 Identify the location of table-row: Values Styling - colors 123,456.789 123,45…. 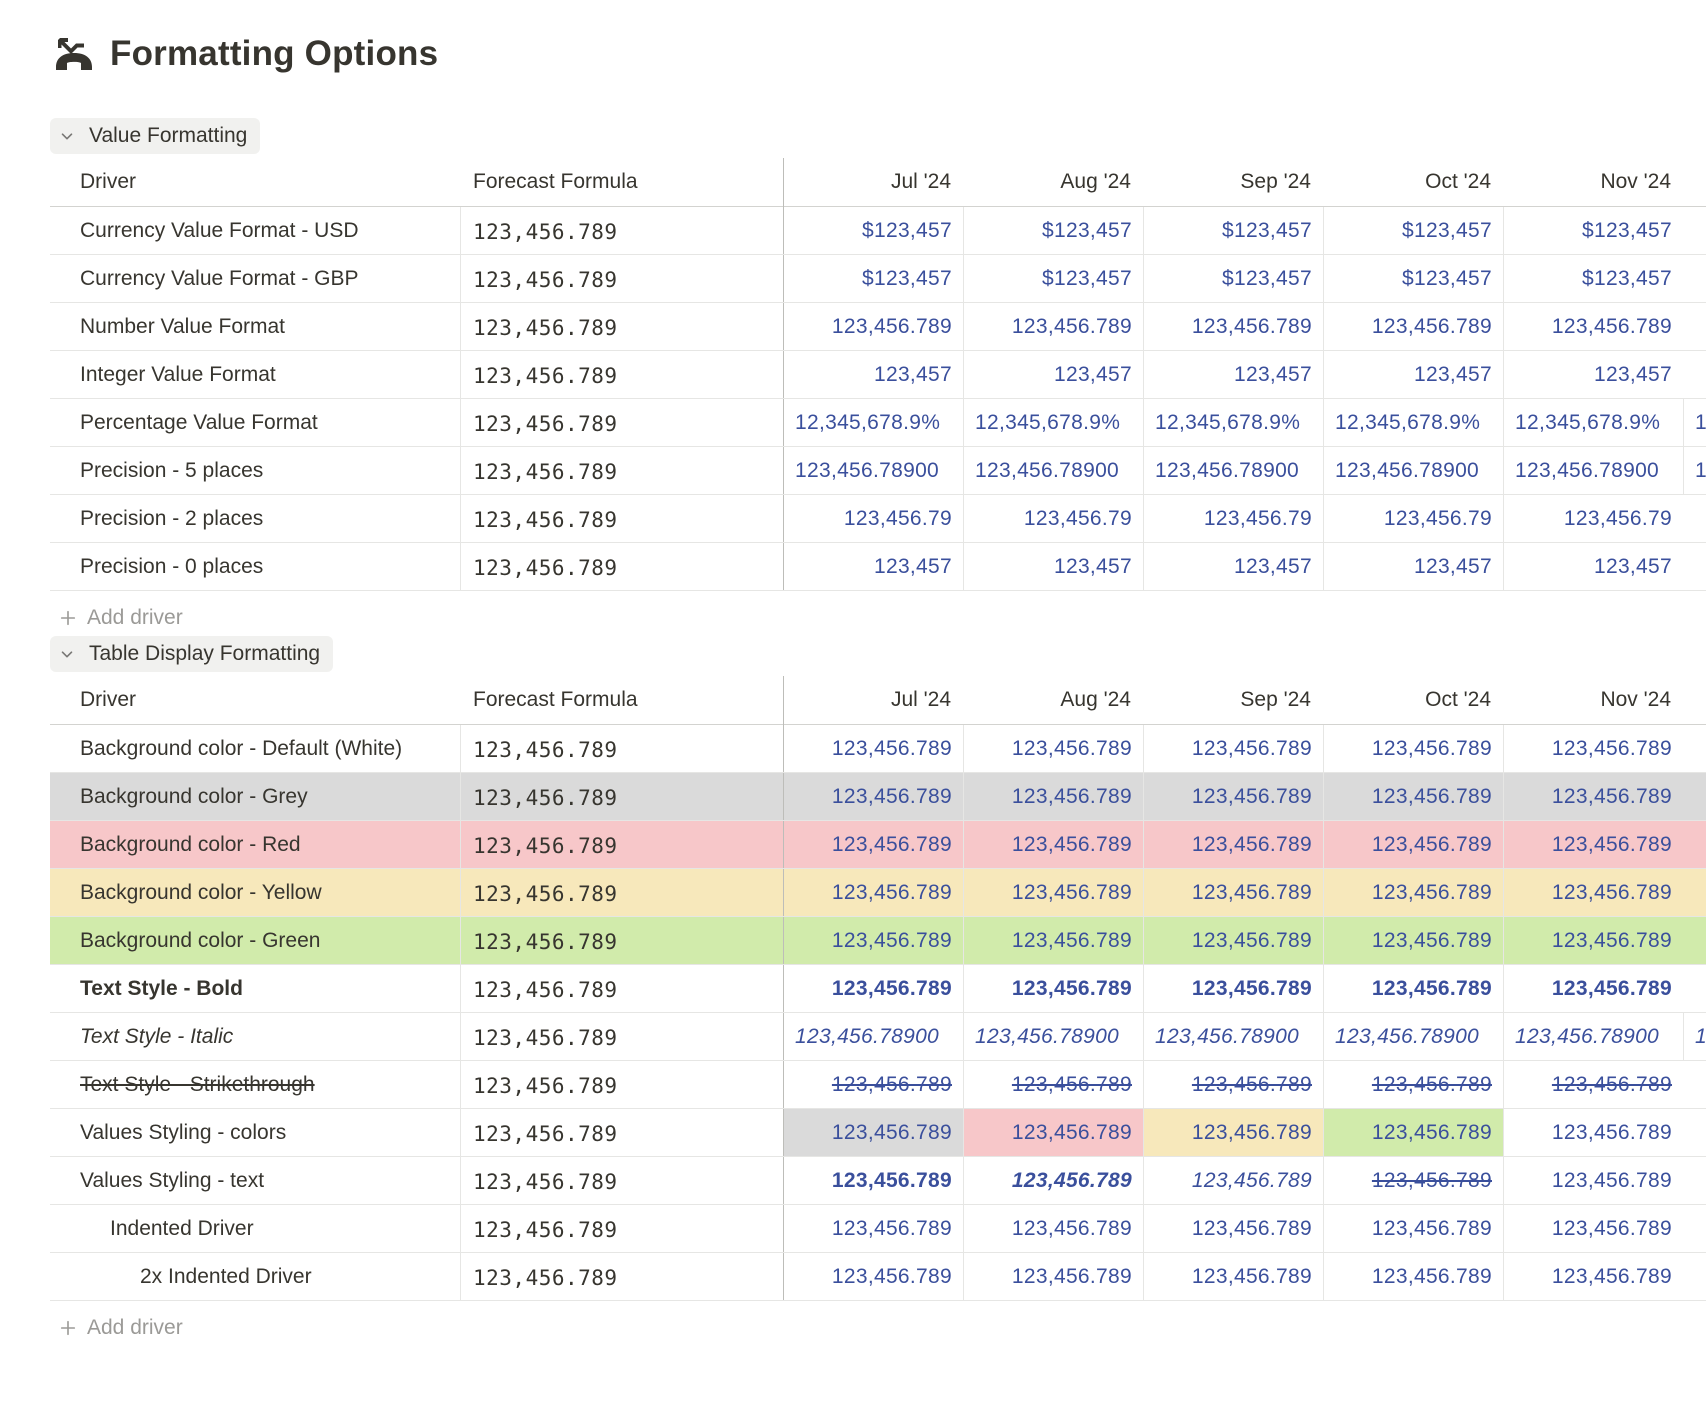
(878, 1133).